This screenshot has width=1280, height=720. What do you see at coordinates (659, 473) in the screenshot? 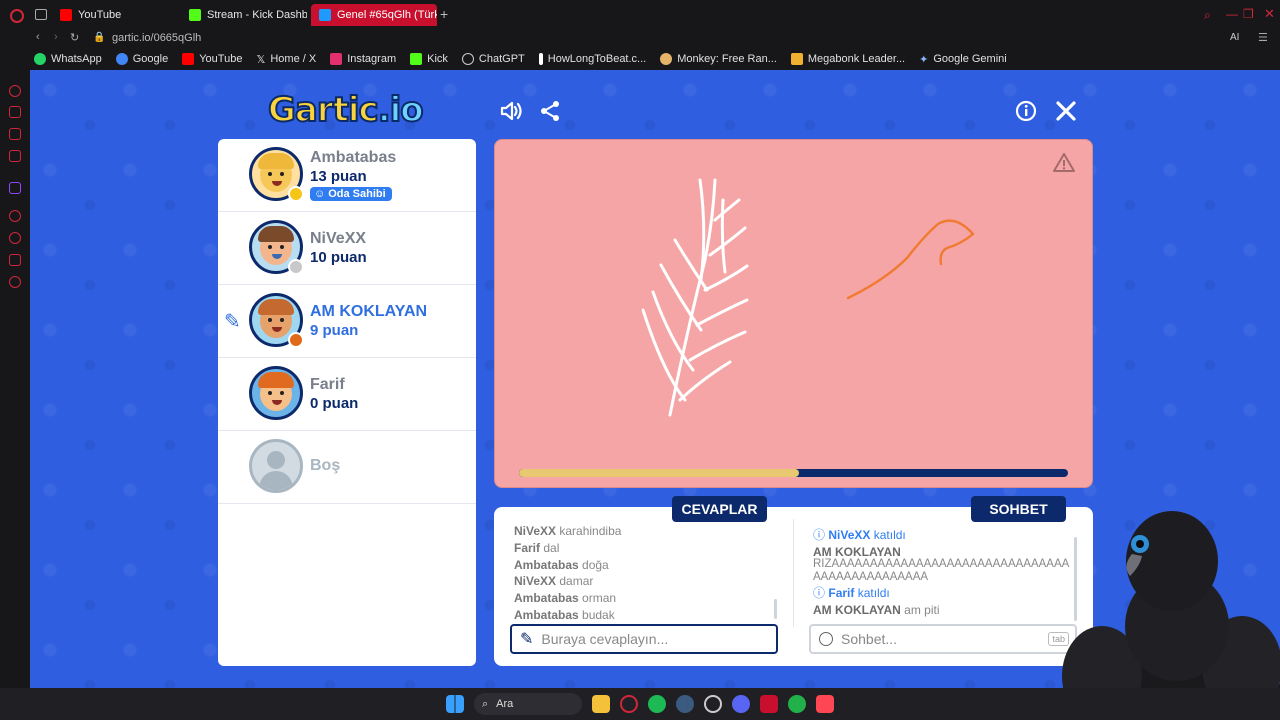
I see `round-timer-fill` at bounding box center [659, 473].